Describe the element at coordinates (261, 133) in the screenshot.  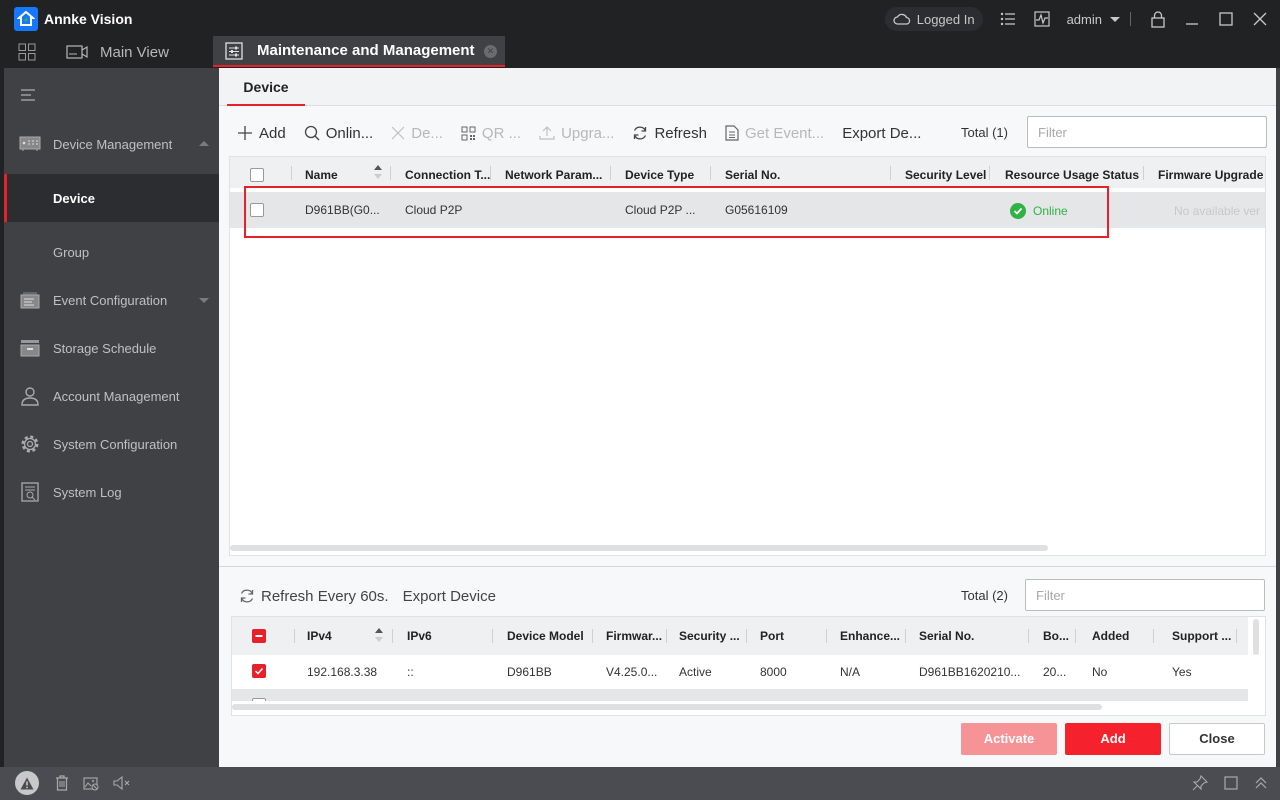
I see `add-device-button: Add` at that location.